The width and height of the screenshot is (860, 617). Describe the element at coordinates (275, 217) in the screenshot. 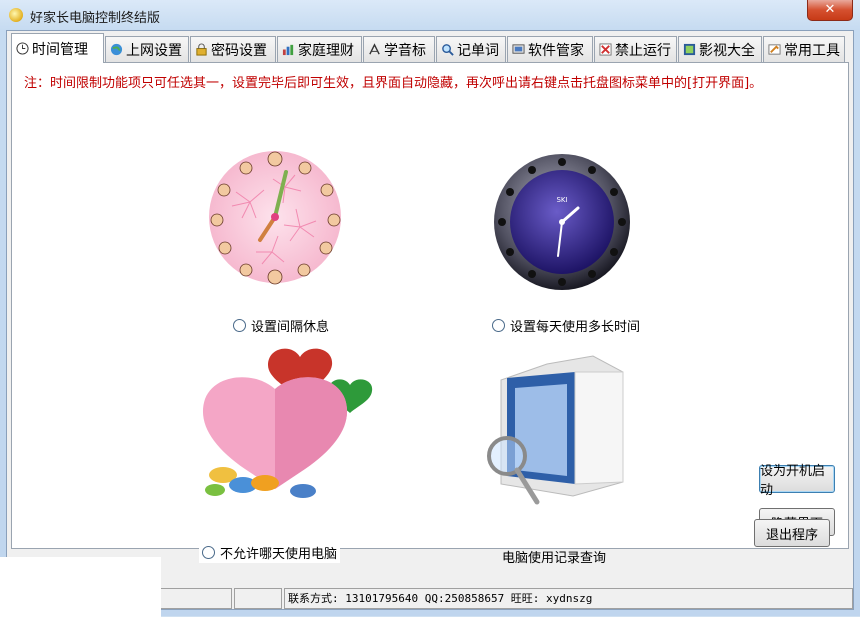

I see `cartoon-clock-image` at that location.